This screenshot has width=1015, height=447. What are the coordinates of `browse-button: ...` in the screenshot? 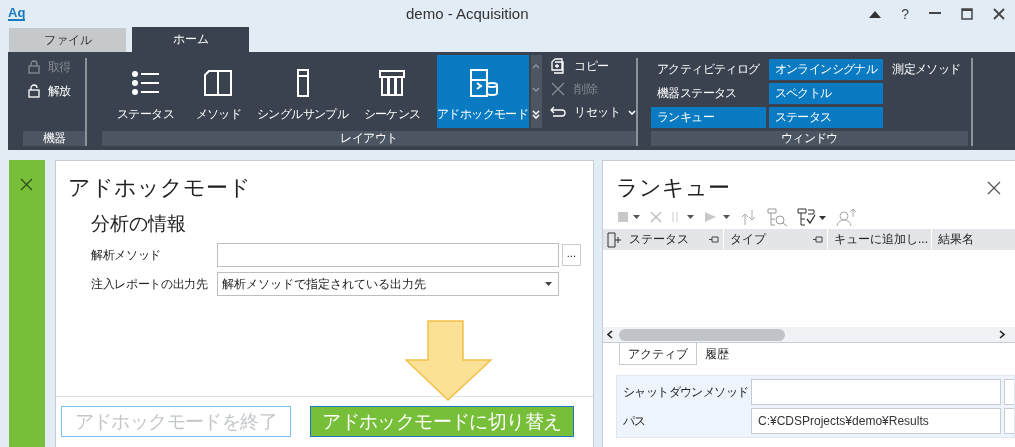 It's located at (571, 255).